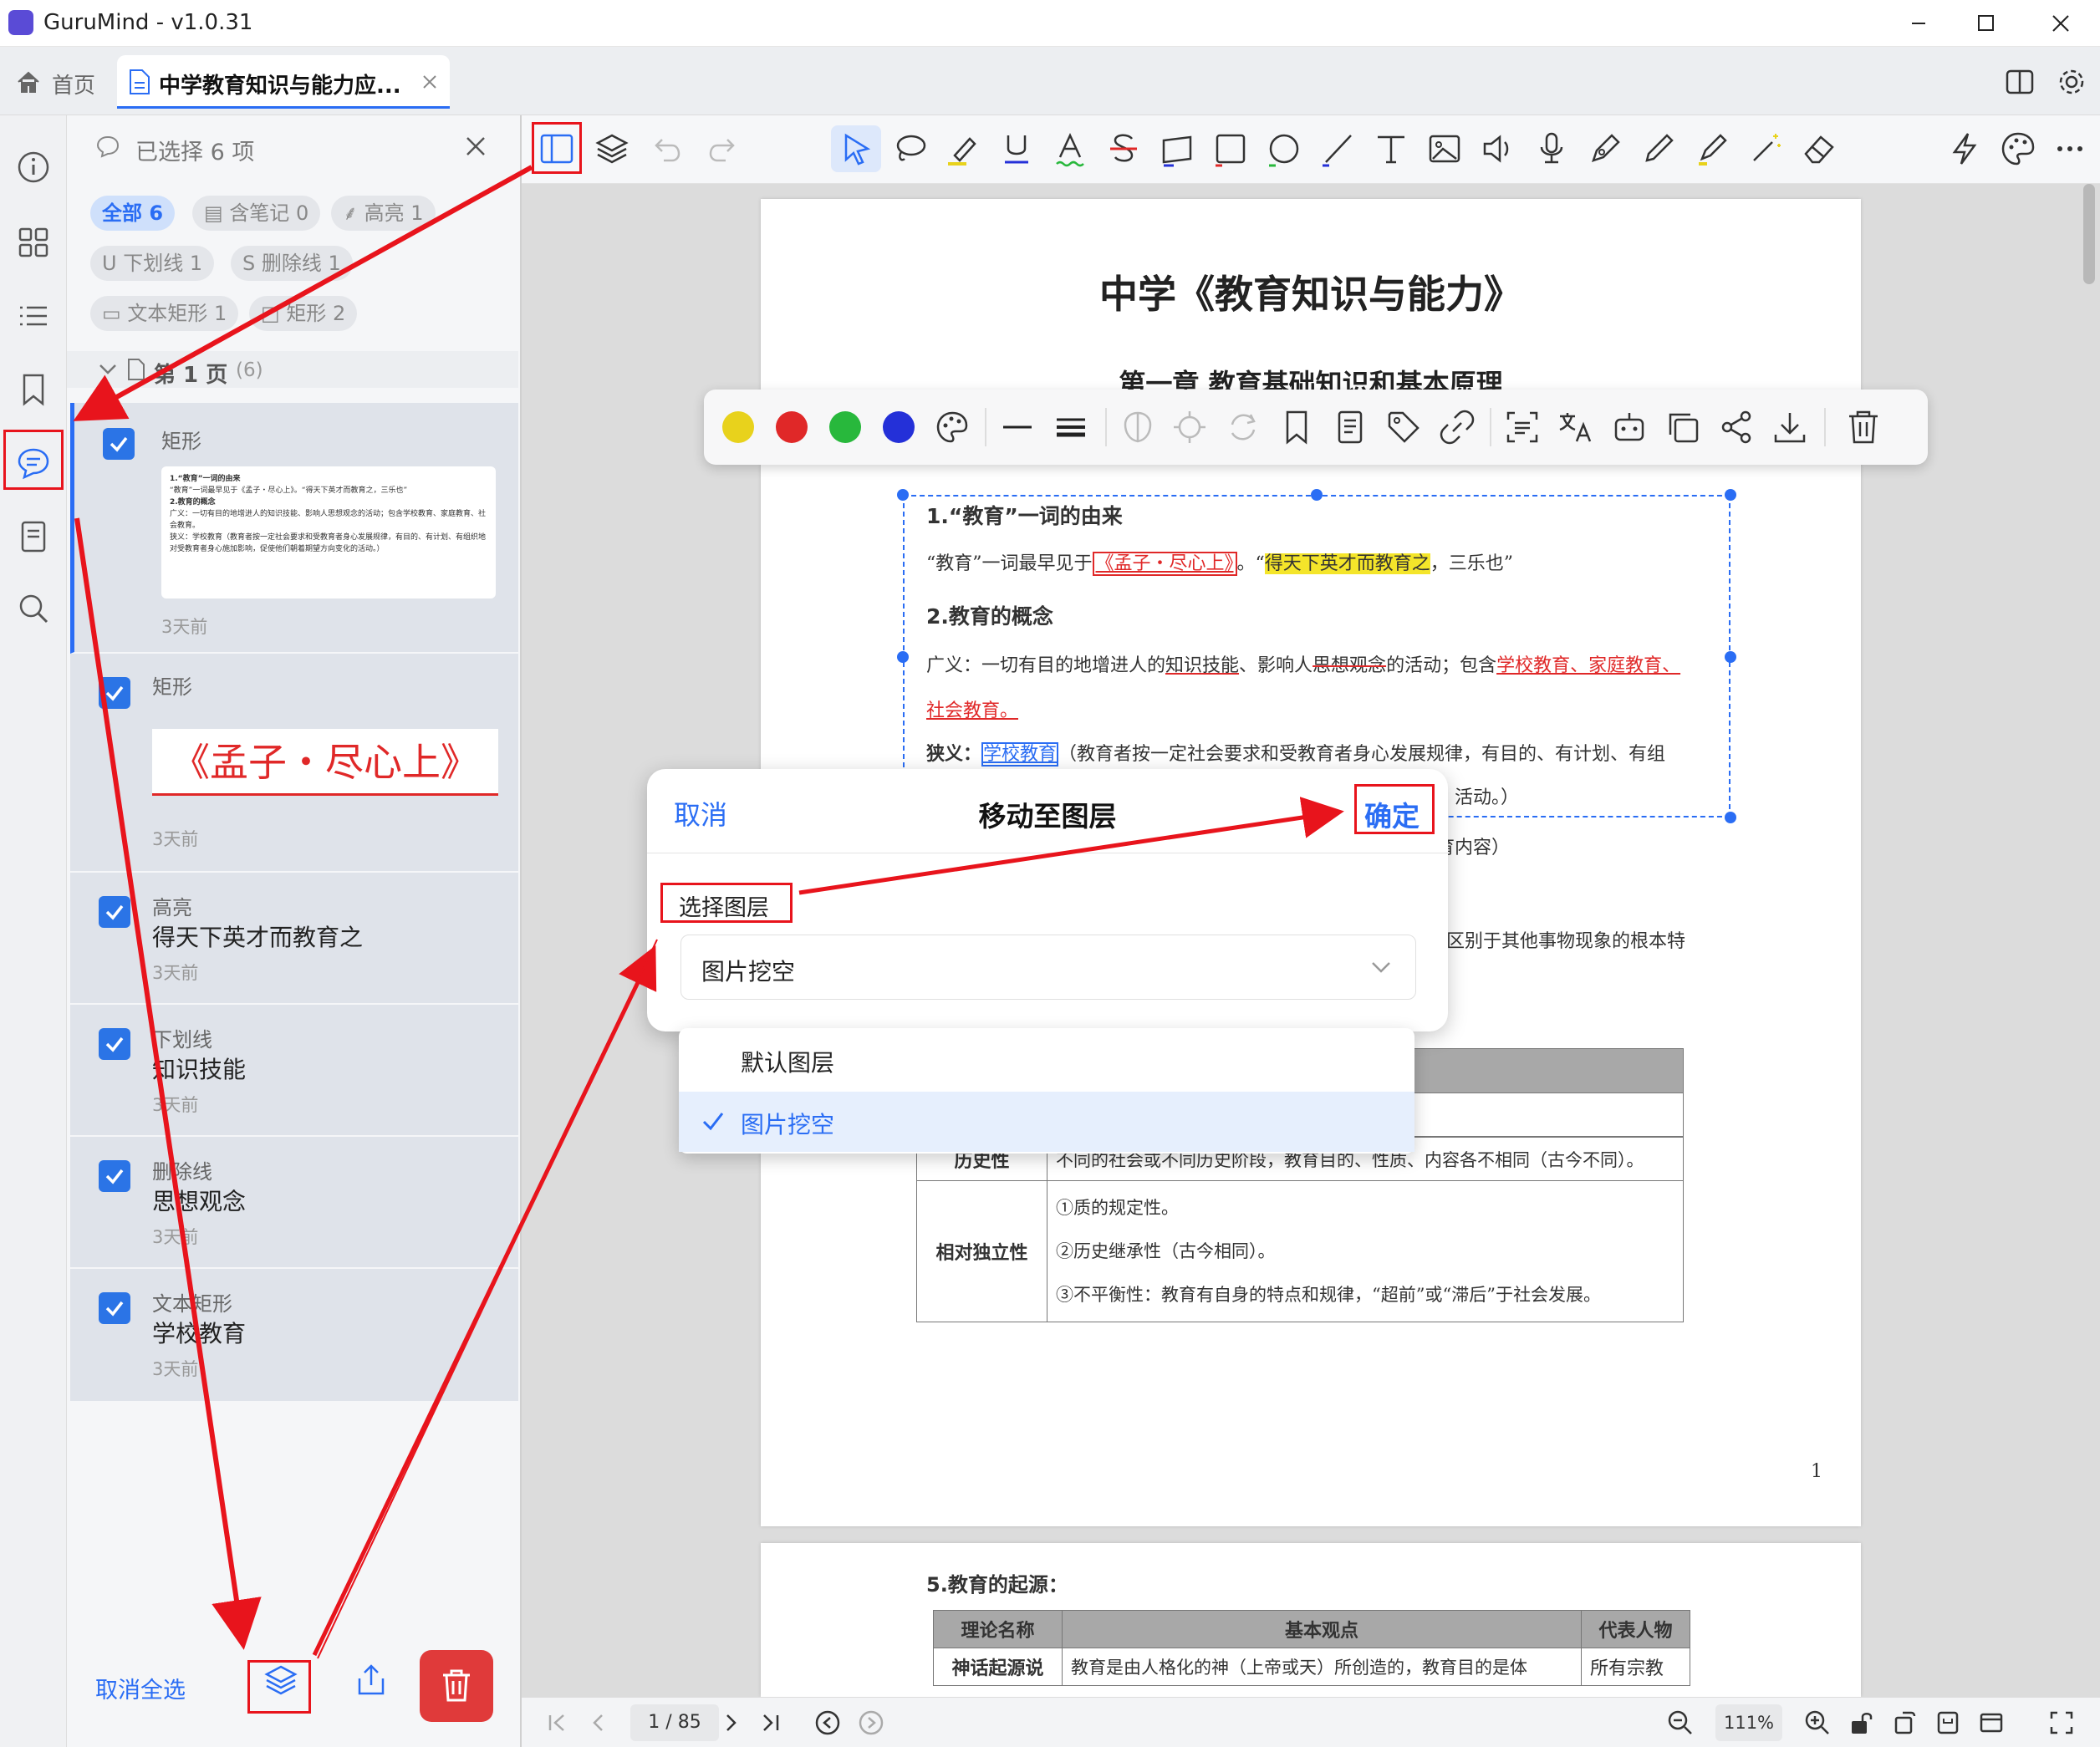 This screenshot has height=1747, width=2100. What do you see at coordinates (1947, 1723) in the screenshot?
I see `fit-page-icon` at bounding box center [1947, 1723].